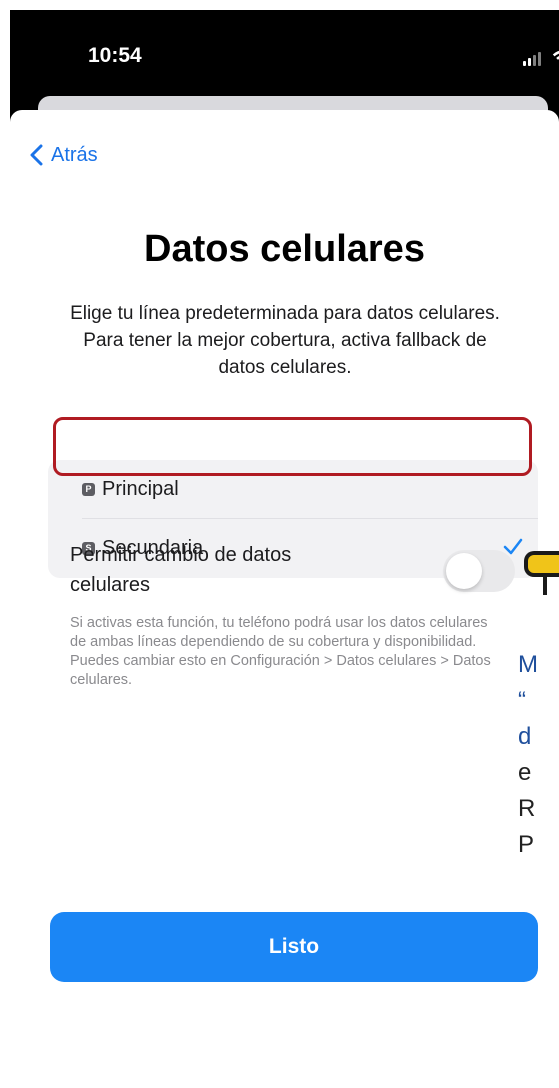 Image resolution: width=559 pixels, height=1088 pixels. Describe the element at coordinates (527, 808) in the screenshot. I see `overlay-fragment: R` at that location.